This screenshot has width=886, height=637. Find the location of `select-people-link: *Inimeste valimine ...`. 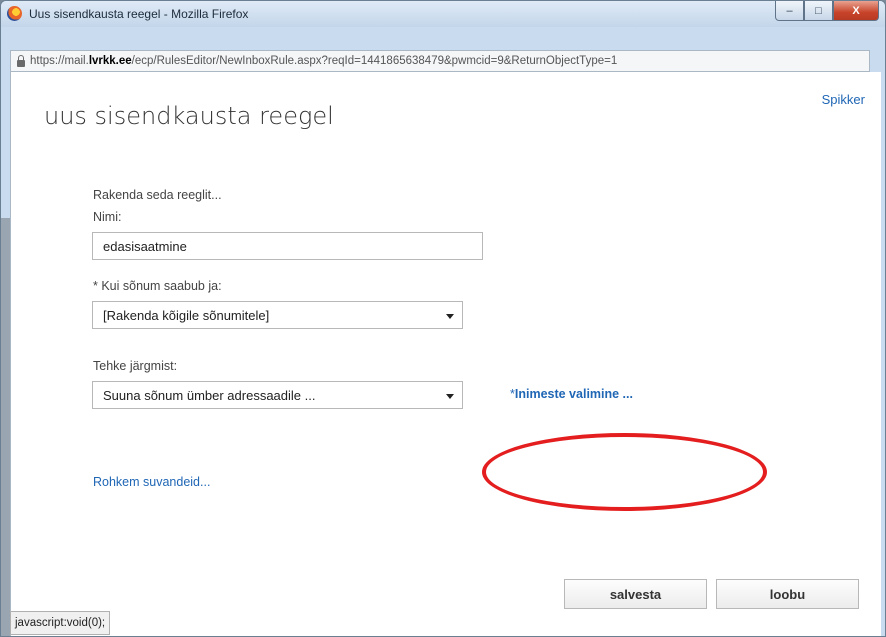

select-people-link: *Inimeste valimine ... is located at coordinates (571, 394).